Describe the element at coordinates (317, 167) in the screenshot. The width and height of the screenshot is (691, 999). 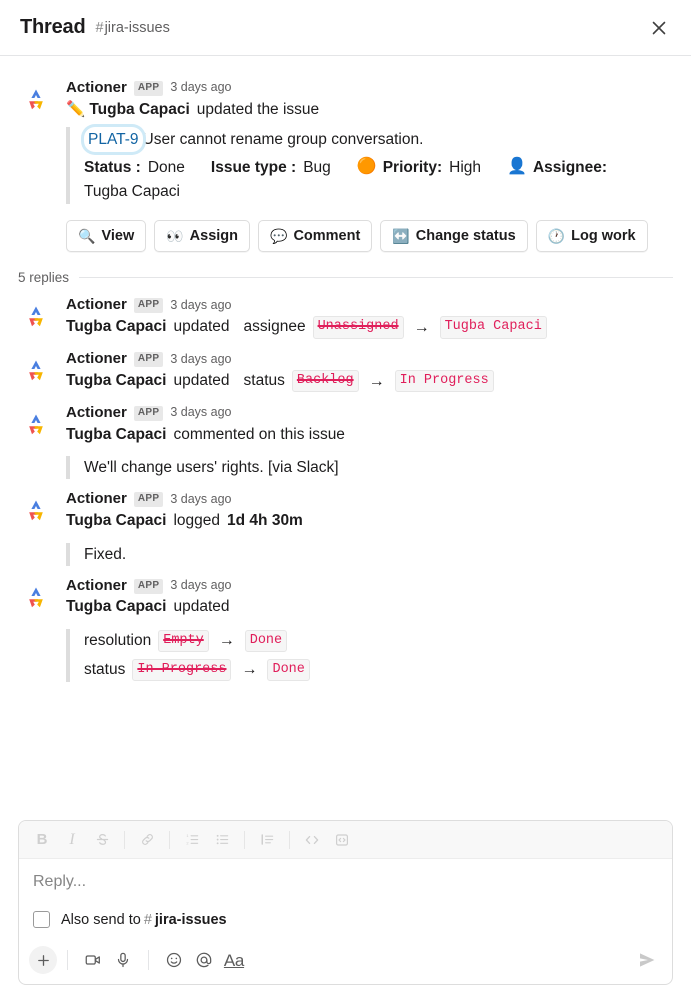
I see `issue-type-value: Bug` at that location.